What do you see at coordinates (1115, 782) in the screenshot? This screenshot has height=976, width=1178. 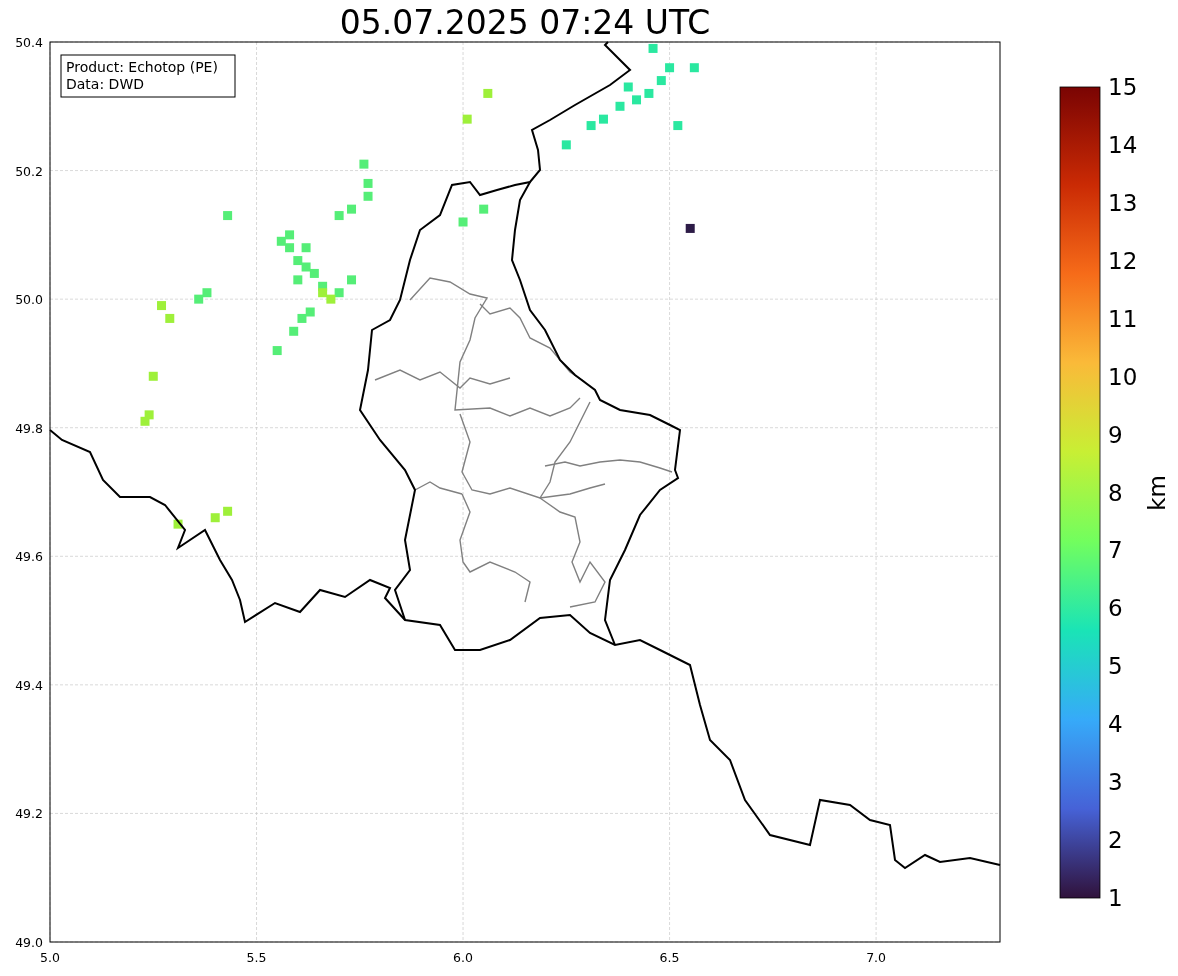 I see `colorbar-tick-label: 3` at bounding box center [1115, 782].